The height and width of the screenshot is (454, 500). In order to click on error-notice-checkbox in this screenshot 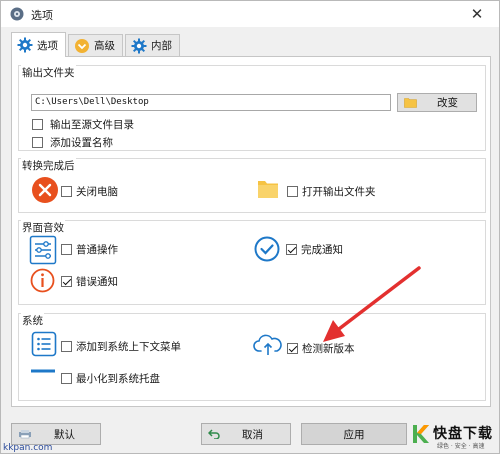, I will do `click(66, 281)`.